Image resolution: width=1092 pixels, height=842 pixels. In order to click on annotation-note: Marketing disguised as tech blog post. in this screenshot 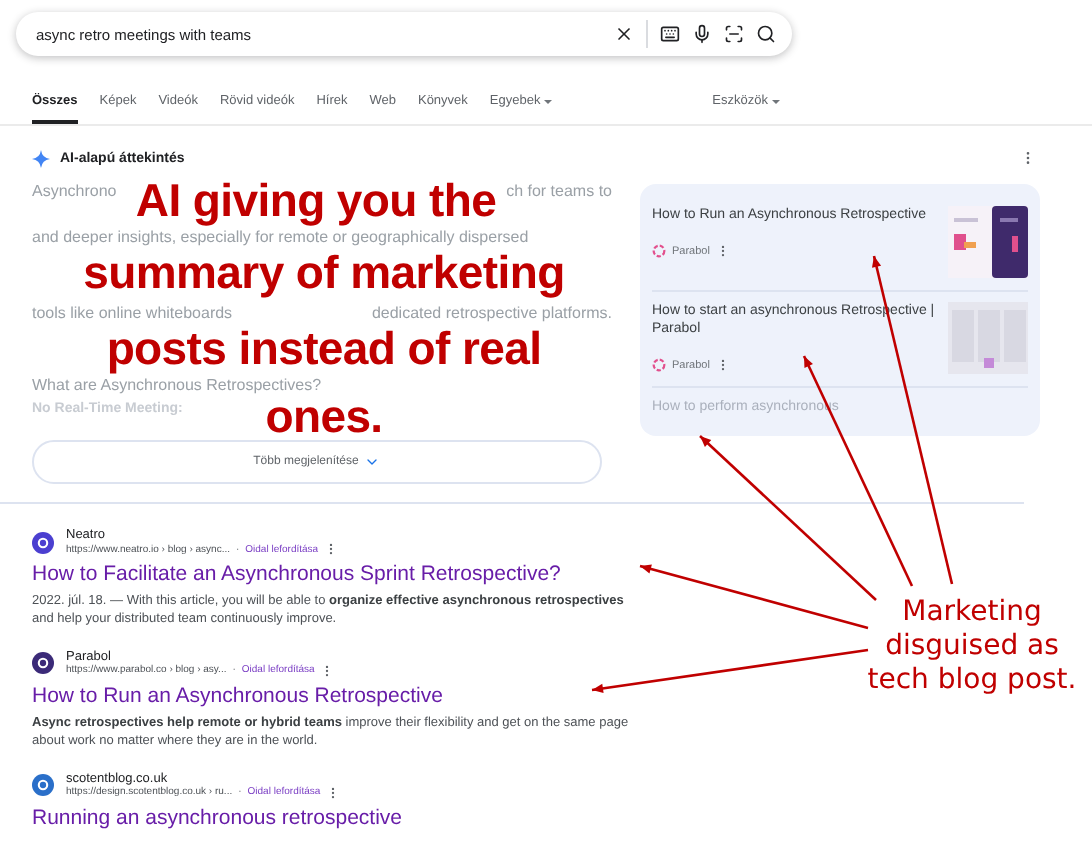, I will do `click(972, 647)`.